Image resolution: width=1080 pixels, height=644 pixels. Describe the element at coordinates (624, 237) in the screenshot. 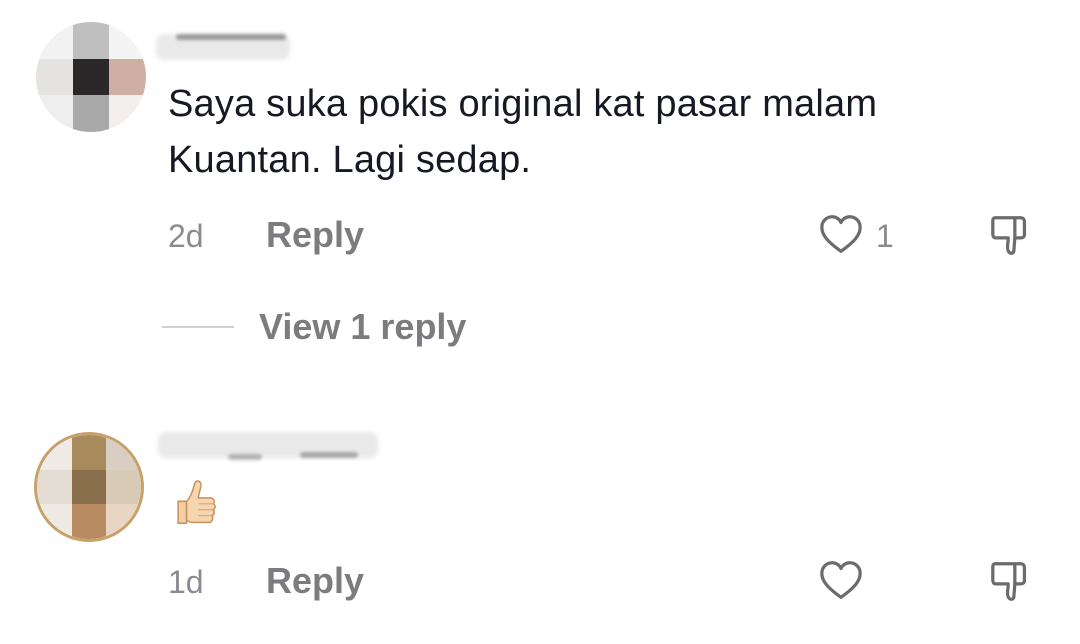

I see `comment-actions: 2d Reply 1` at that location.